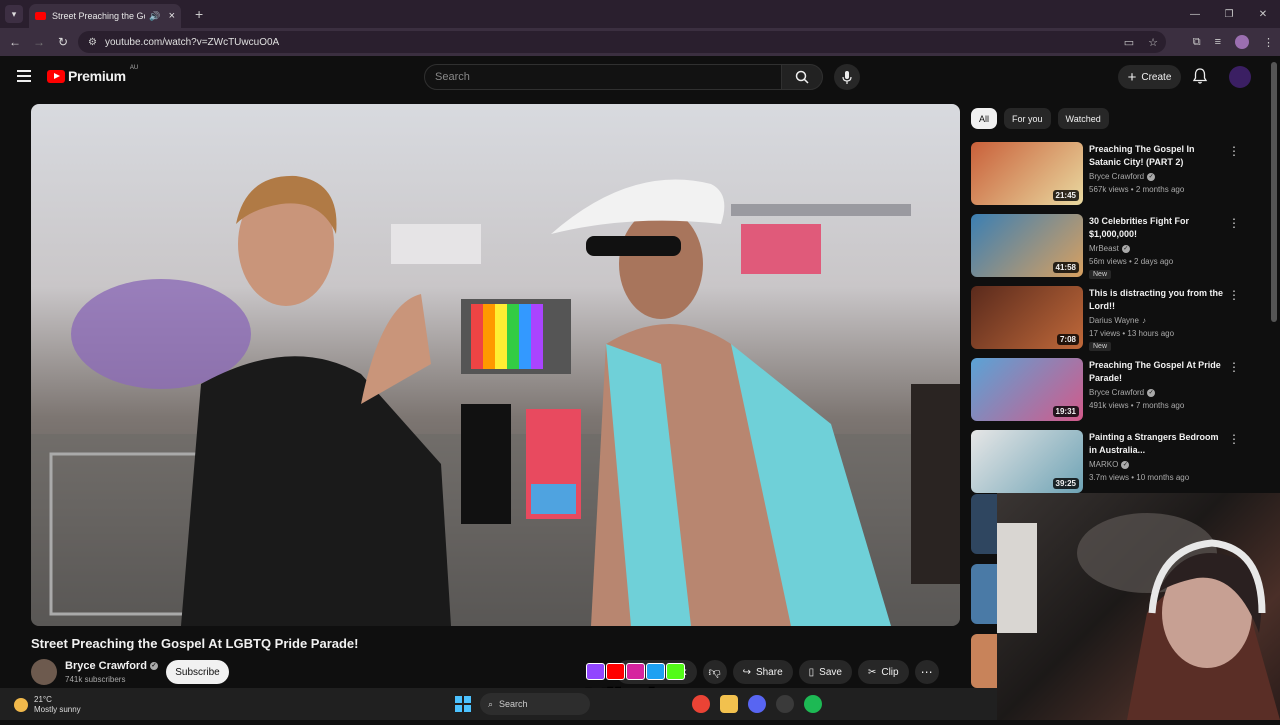  I want to click on microphone-icon, so click(847, 77).